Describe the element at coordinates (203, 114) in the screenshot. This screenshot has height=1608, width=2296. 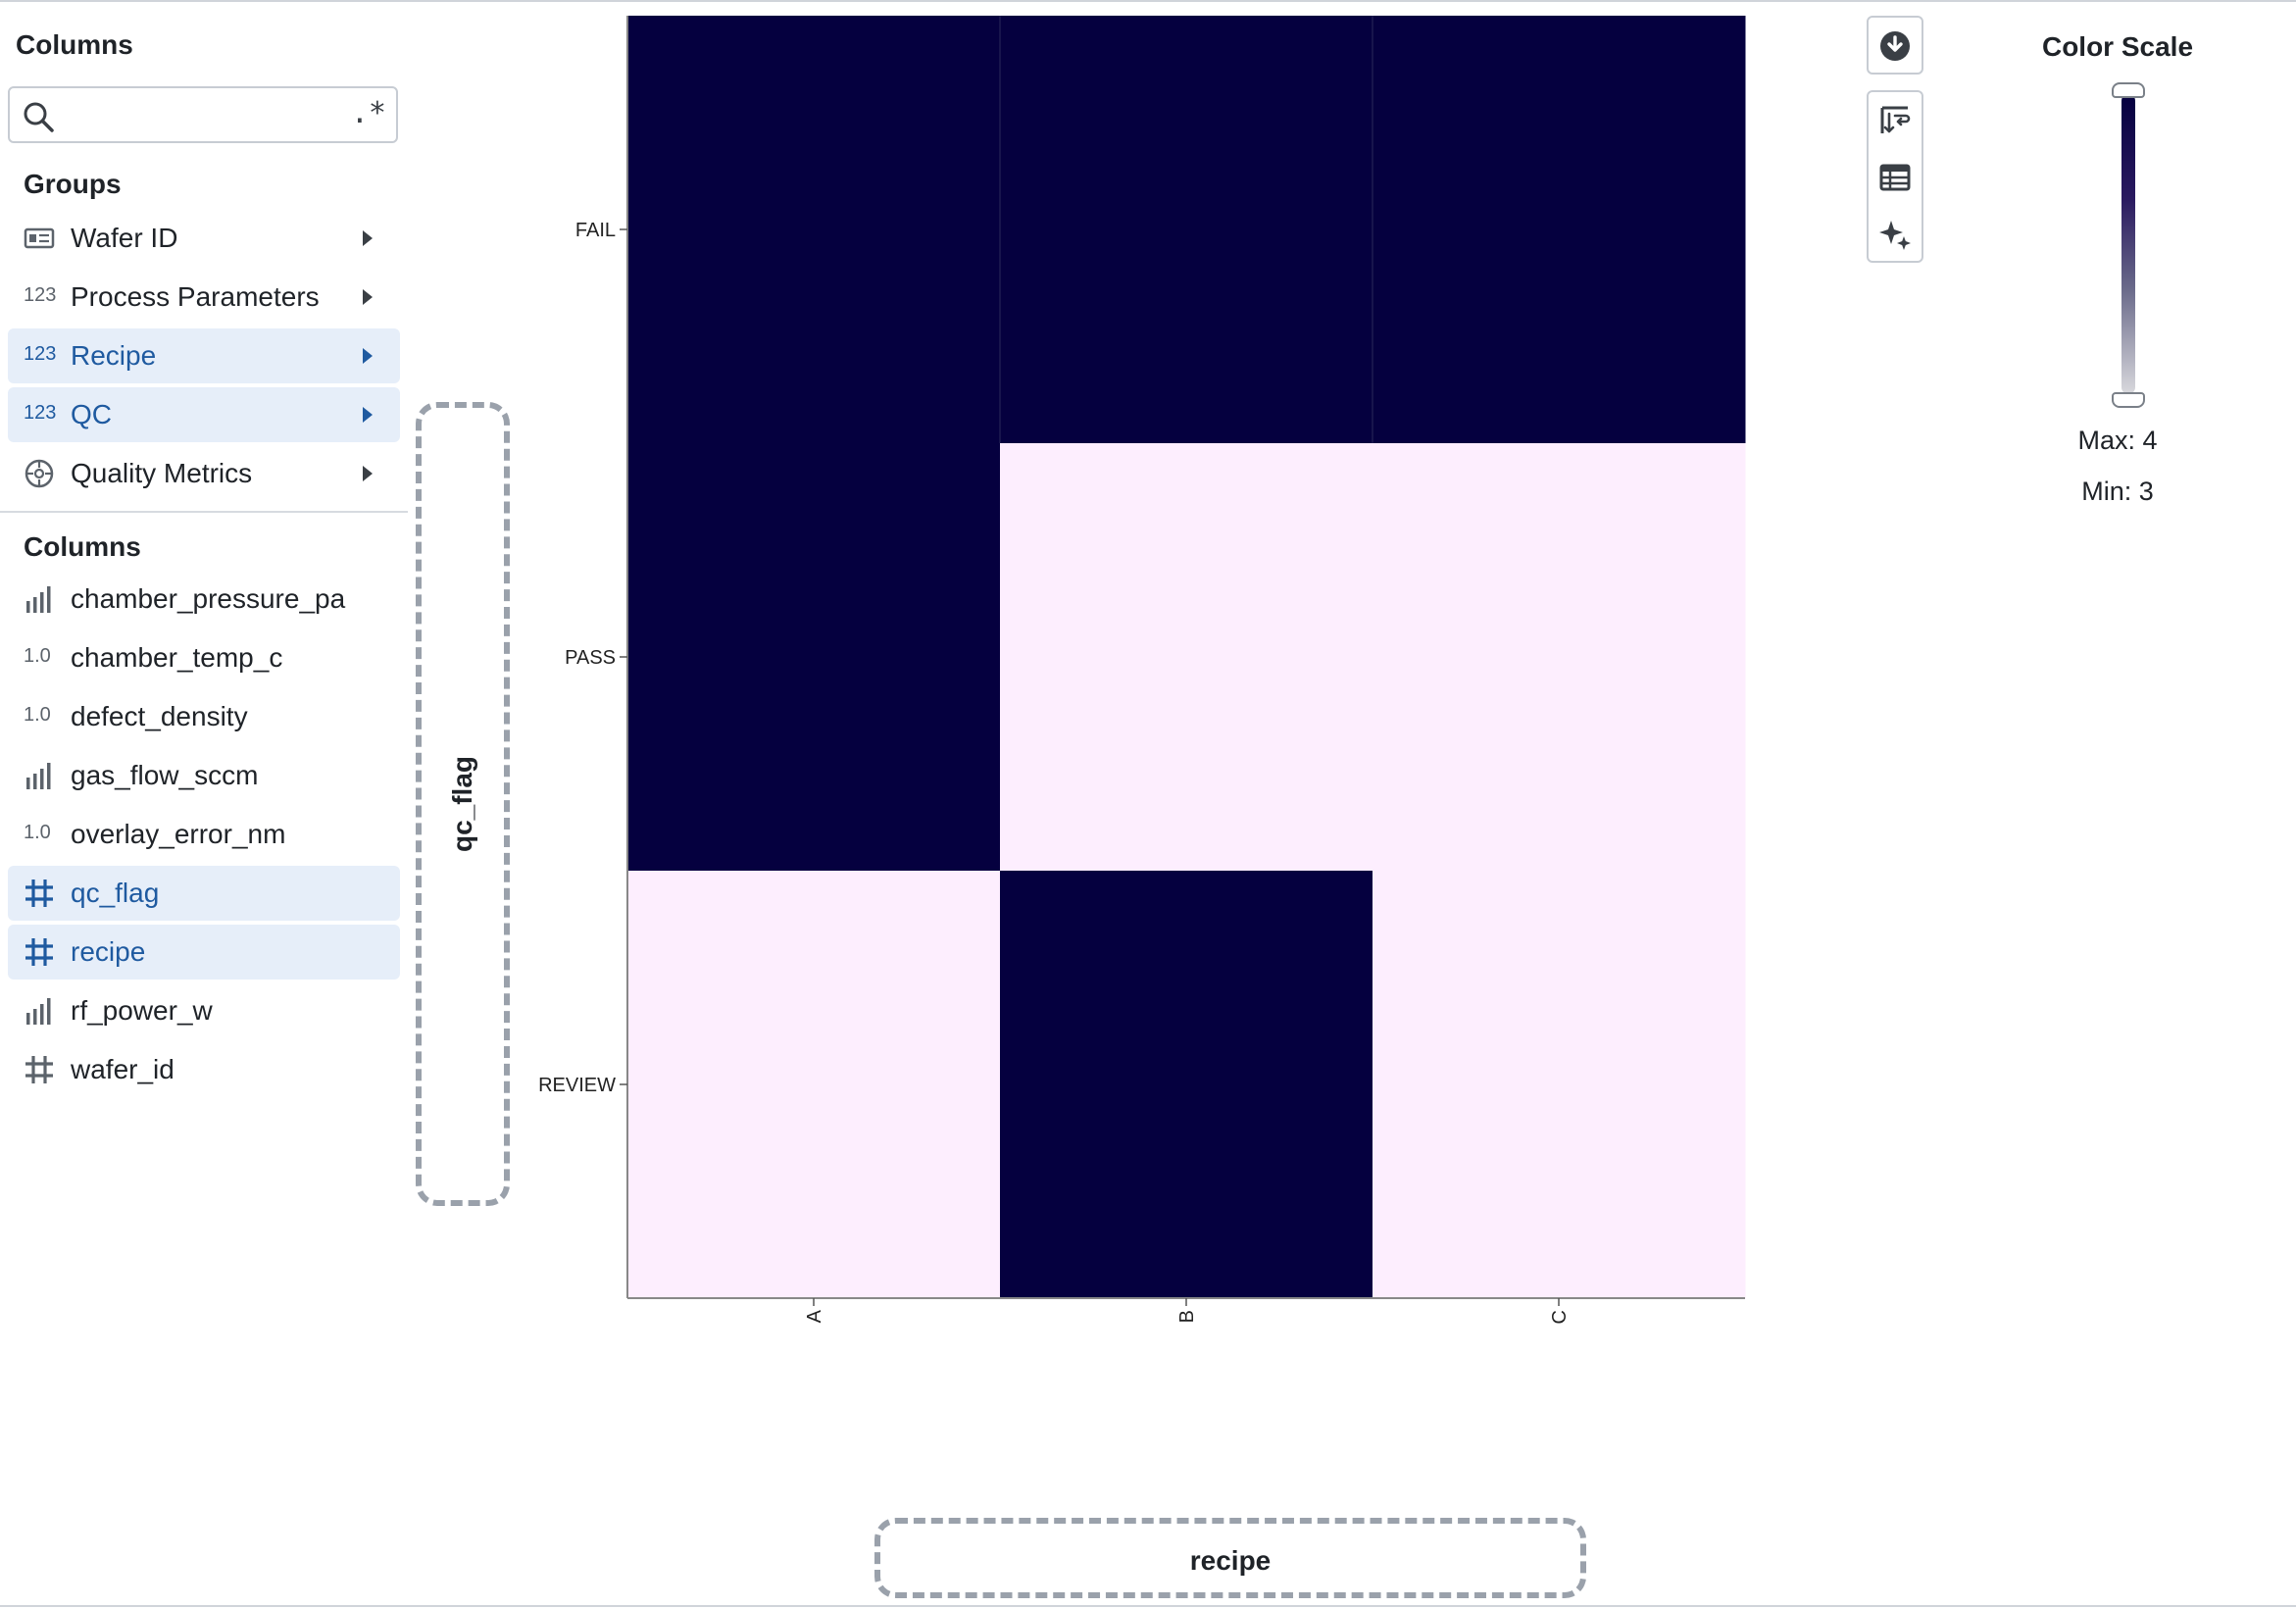
I see `column-search-input: .*` at that location.